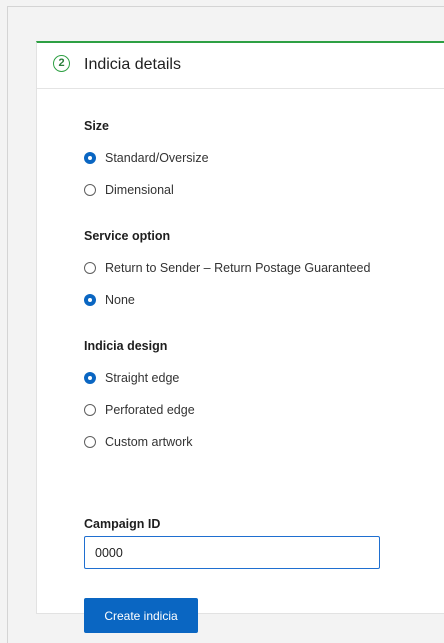  I want to click on indicia-design-perforated-edge: Perforated edge, so click(139, 410).